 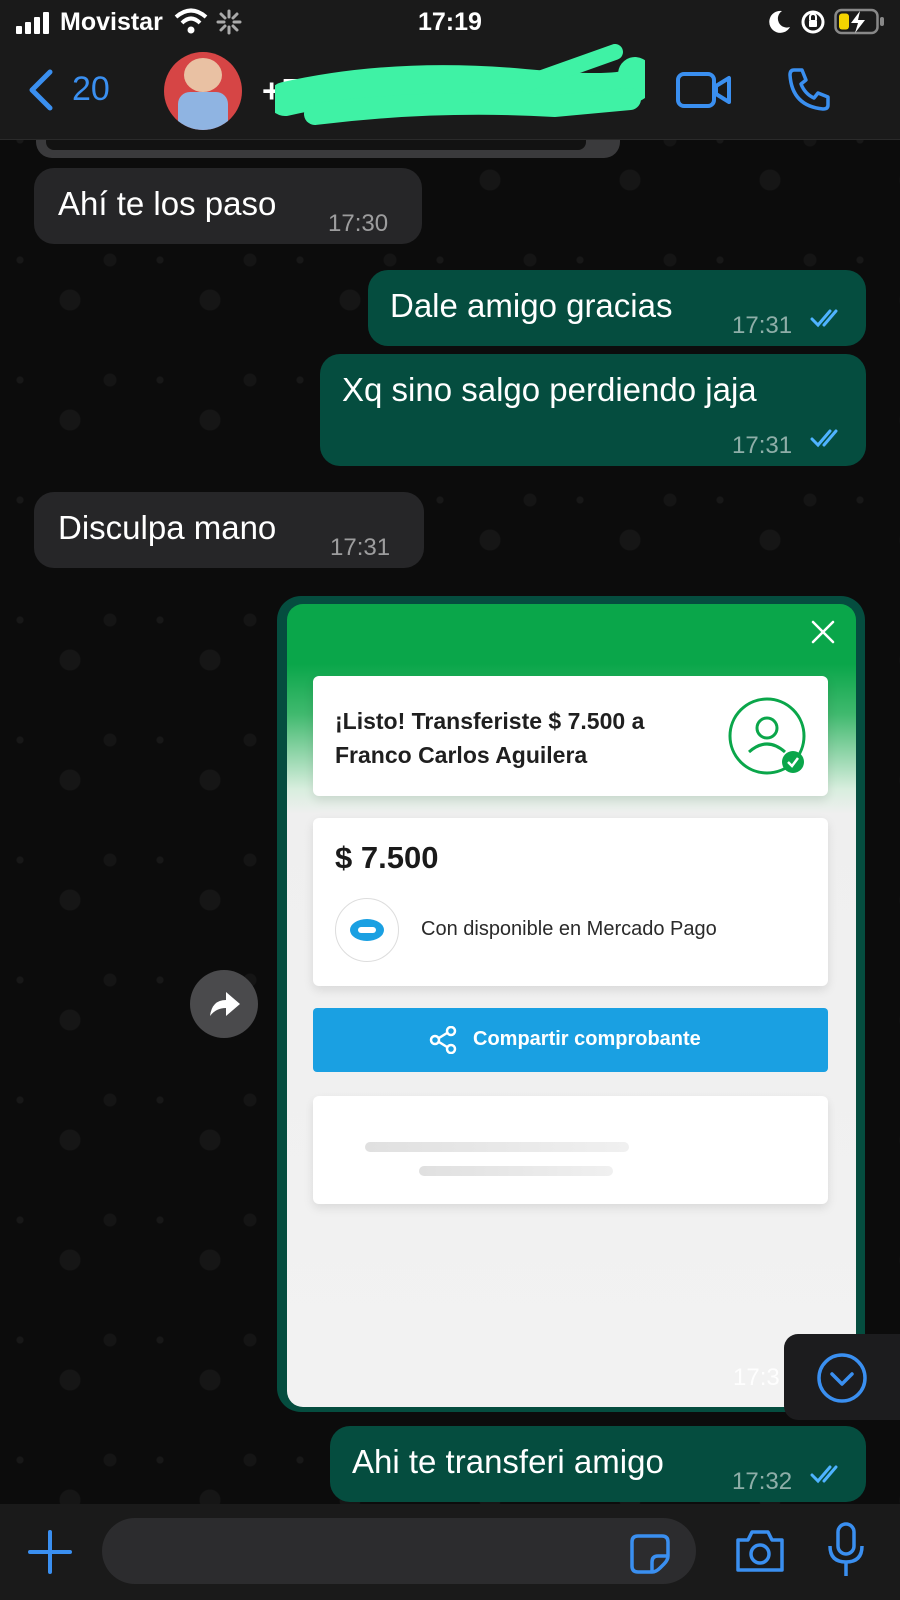 I want to click on back-unread-count: 20, so click(x=91, y=89).